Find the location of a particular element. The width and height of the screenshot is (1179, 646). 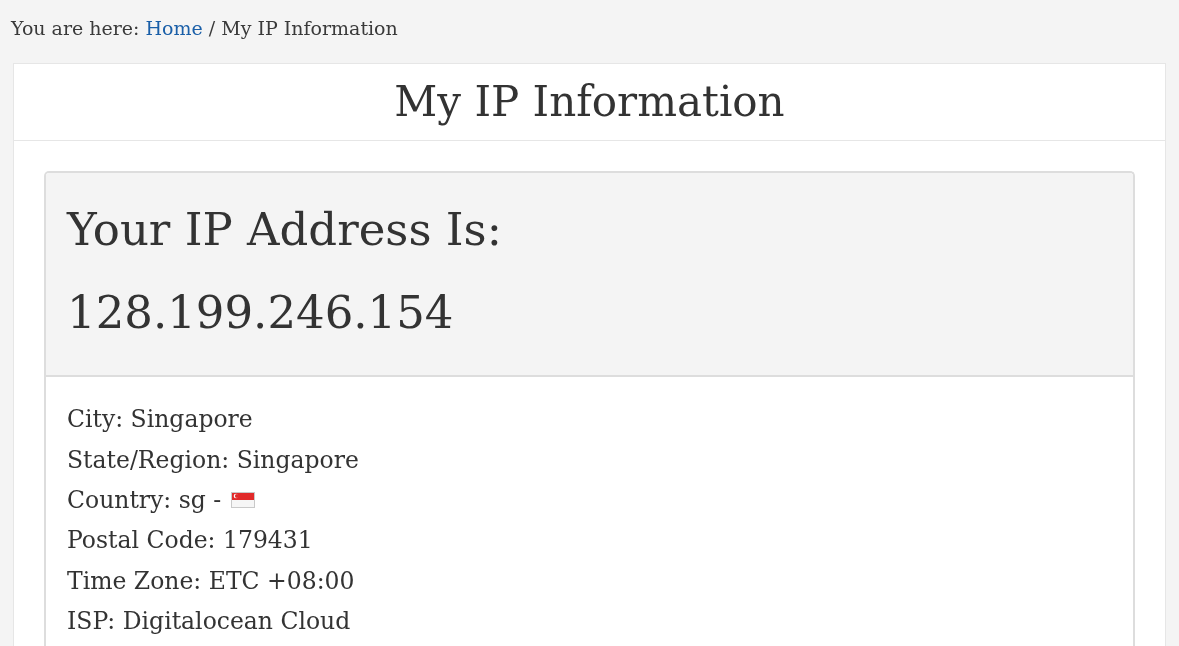

breadcrumb-current: My IP Information is located at coordinates (309, 28).